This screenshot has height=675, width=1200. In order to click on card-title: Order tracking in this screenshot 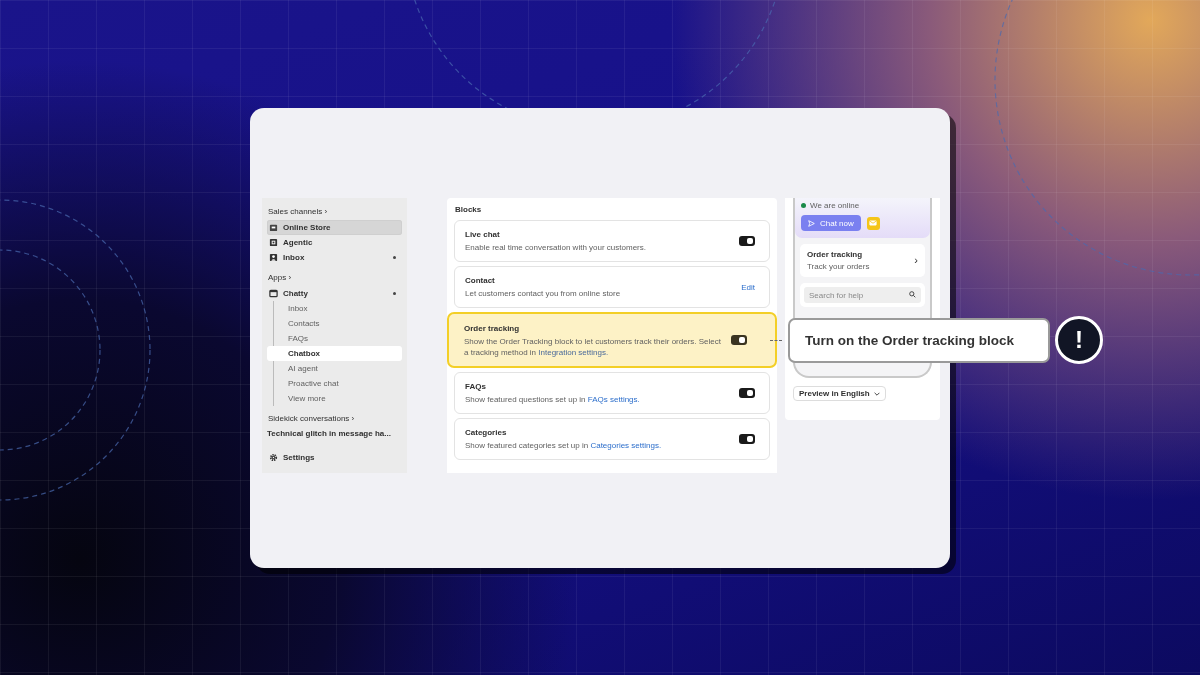, I will do `click(835, 254)`.